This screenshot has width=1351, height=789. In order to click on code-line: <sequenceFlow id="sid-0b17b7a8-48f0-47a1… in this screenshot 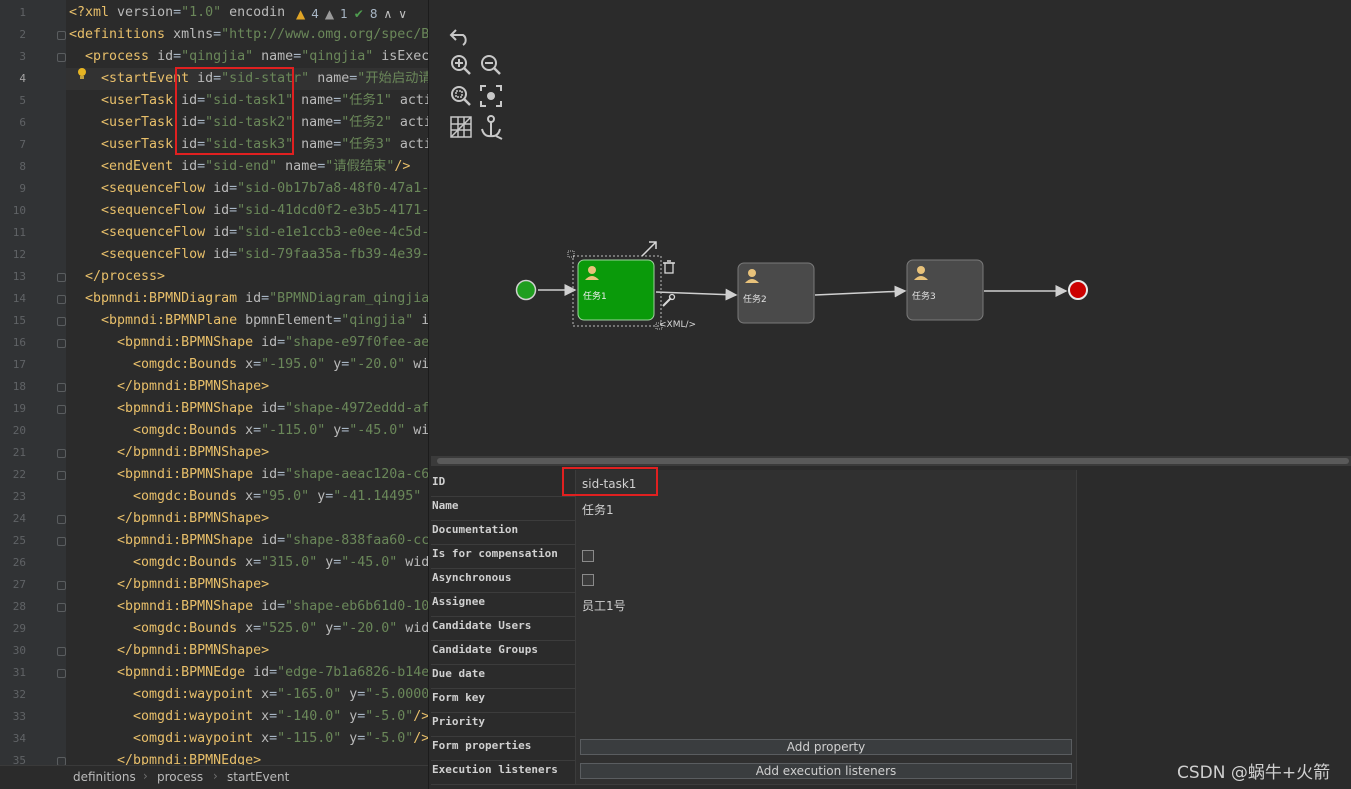, I will do `click(248, 189)`.